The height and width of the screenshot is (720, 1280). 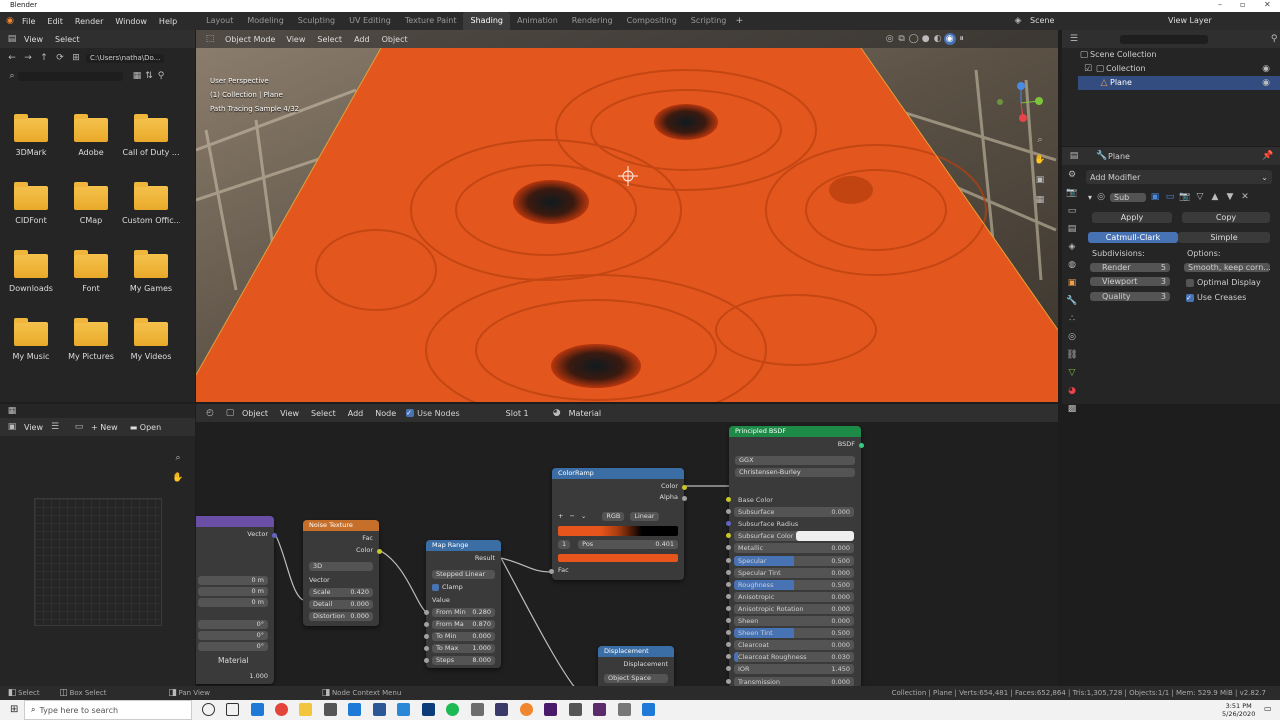 What do you see at coordinates (1179, 69) in the screenshot?
I see `outliner-collection: ☑ ▢ Collection ◉` at bounding box center [1179, 69].